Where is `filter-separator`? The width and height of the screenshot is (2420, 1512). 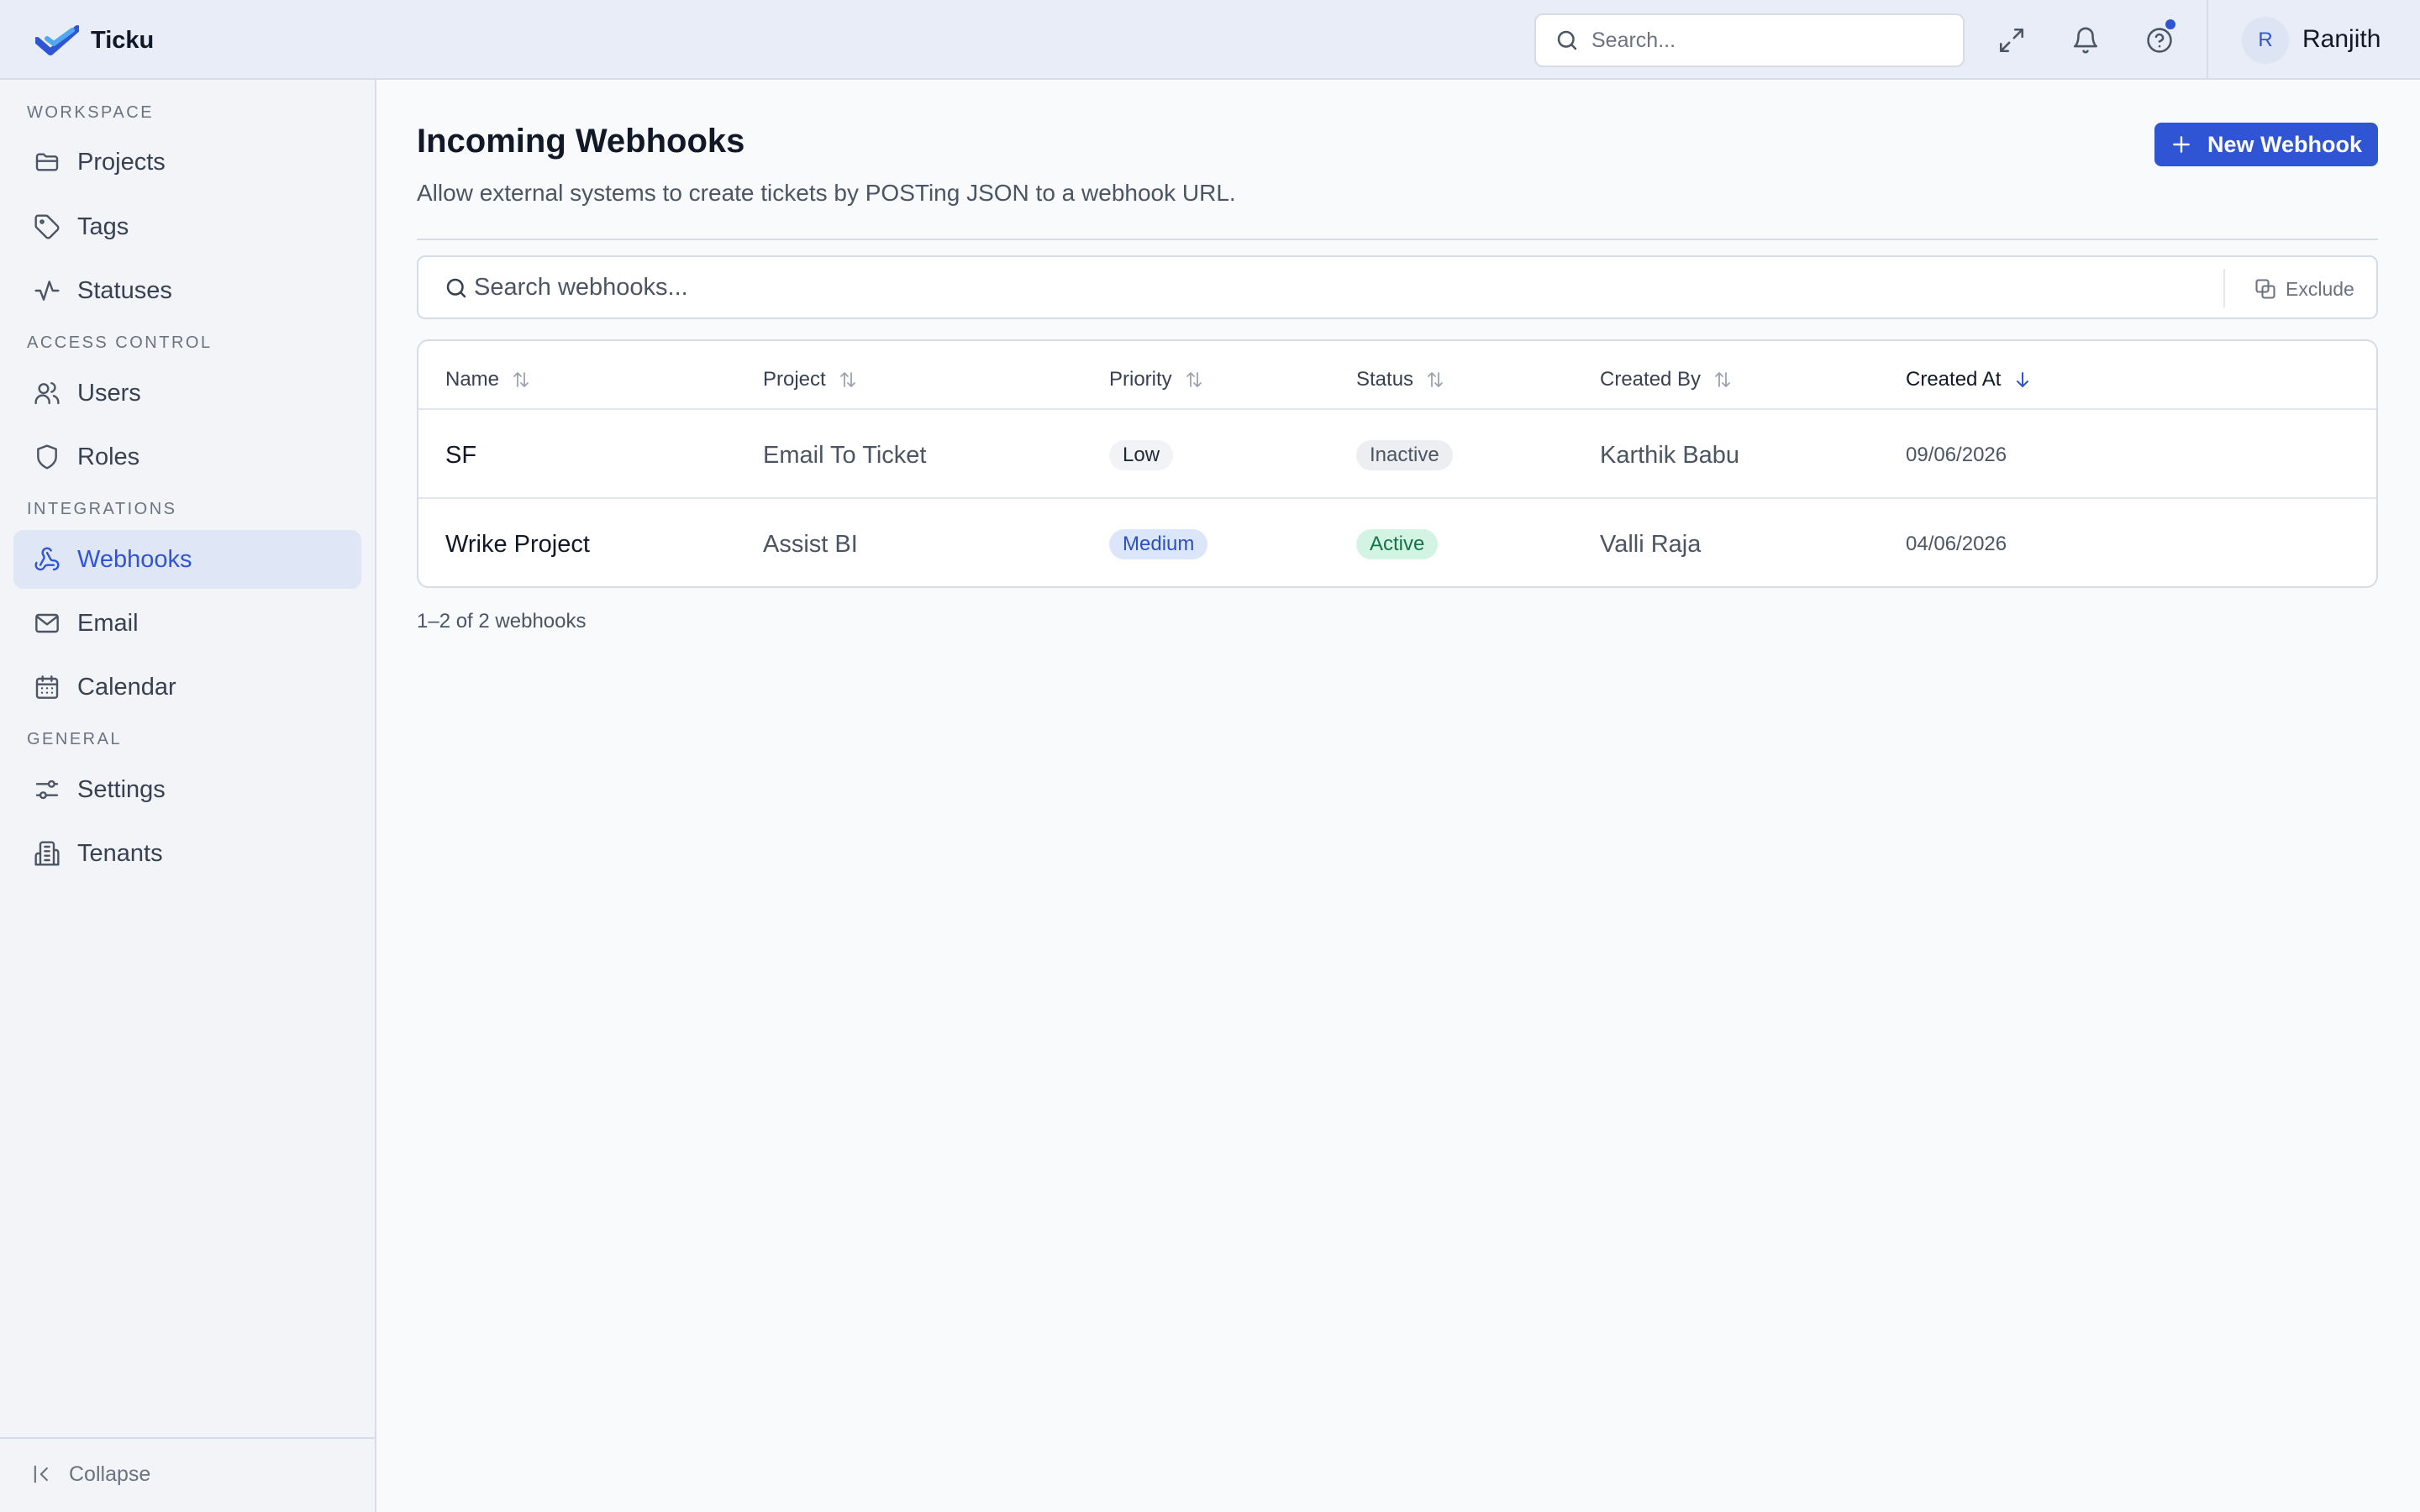
filter-separator is located at coordinates (2224, 288).